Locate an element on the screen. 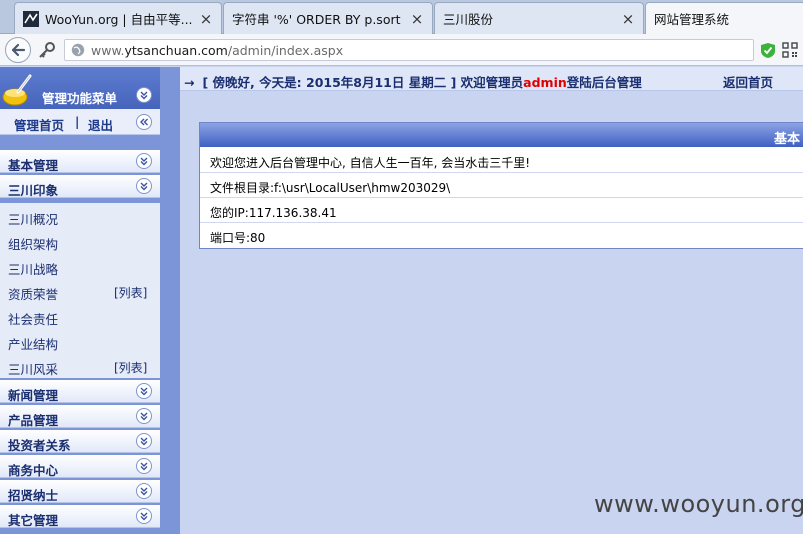 This screenshot has width=803, height=534. submenu-item-organization: 组织架构 is located at coordinates (33, 243).